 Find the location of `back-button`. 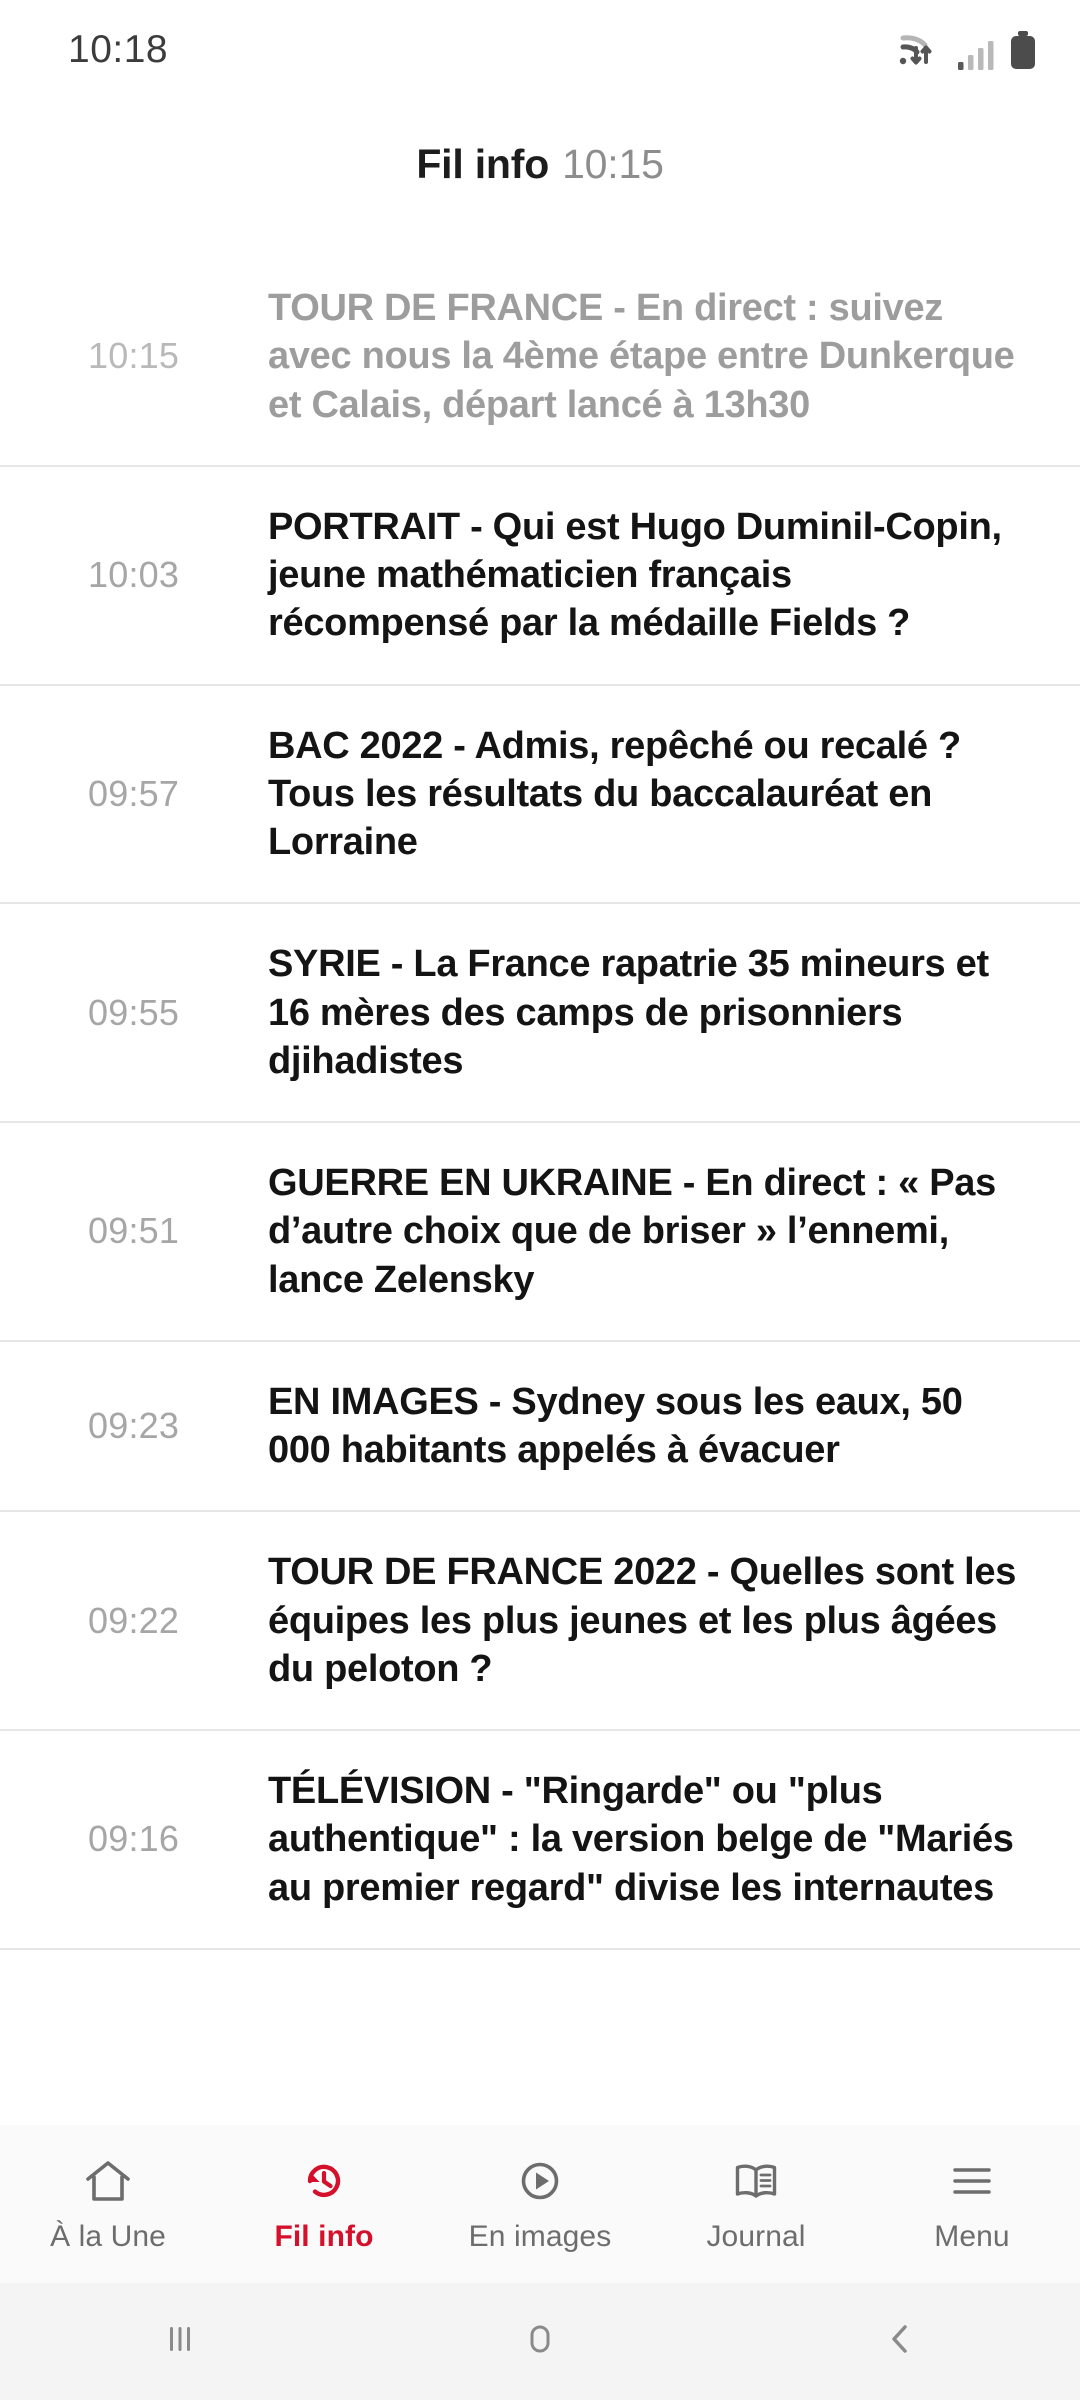

back-button is located at coordinates (900, 2341).